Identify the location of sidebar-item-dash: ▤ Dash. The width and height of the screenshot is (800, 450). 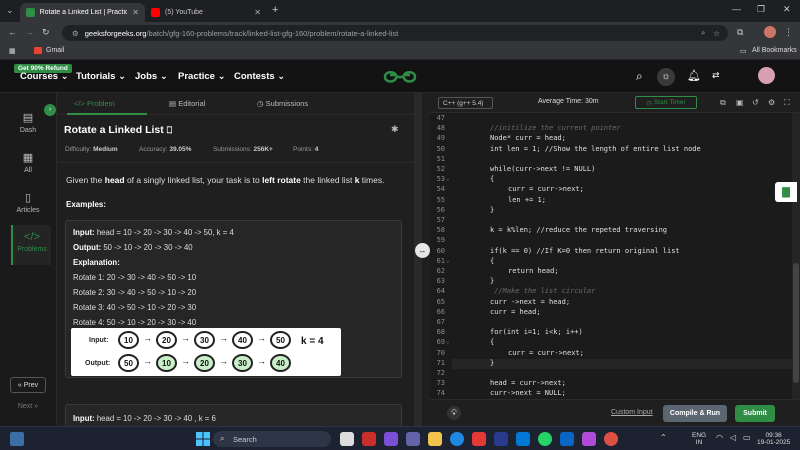
(28, 122).